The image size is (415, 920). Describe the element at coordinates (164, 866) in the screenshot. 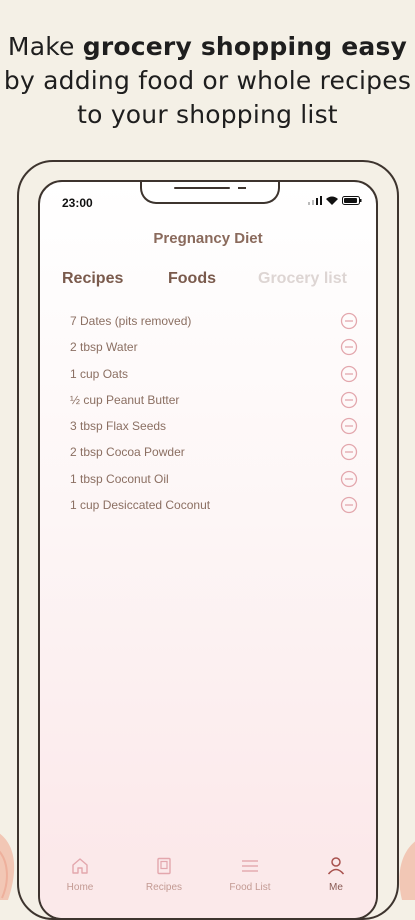

I see `book-icon` at that location.